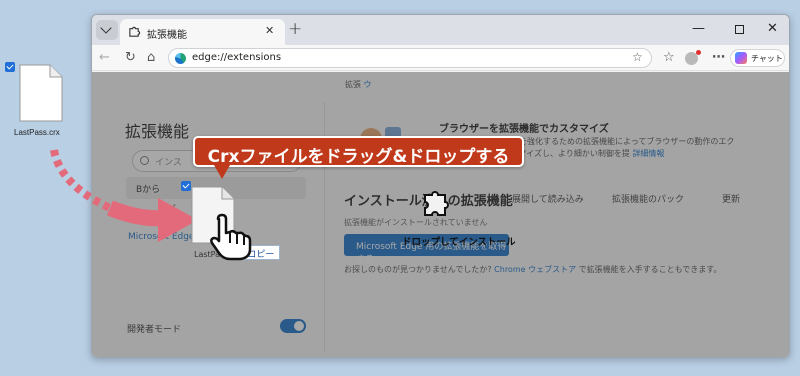 The height and width of the screenshot is (376, 800). What do you see at coordinates (718, 57) in the screenshot?
I see `more-menu-icon: ⋯` at bounding box center [718, 57].